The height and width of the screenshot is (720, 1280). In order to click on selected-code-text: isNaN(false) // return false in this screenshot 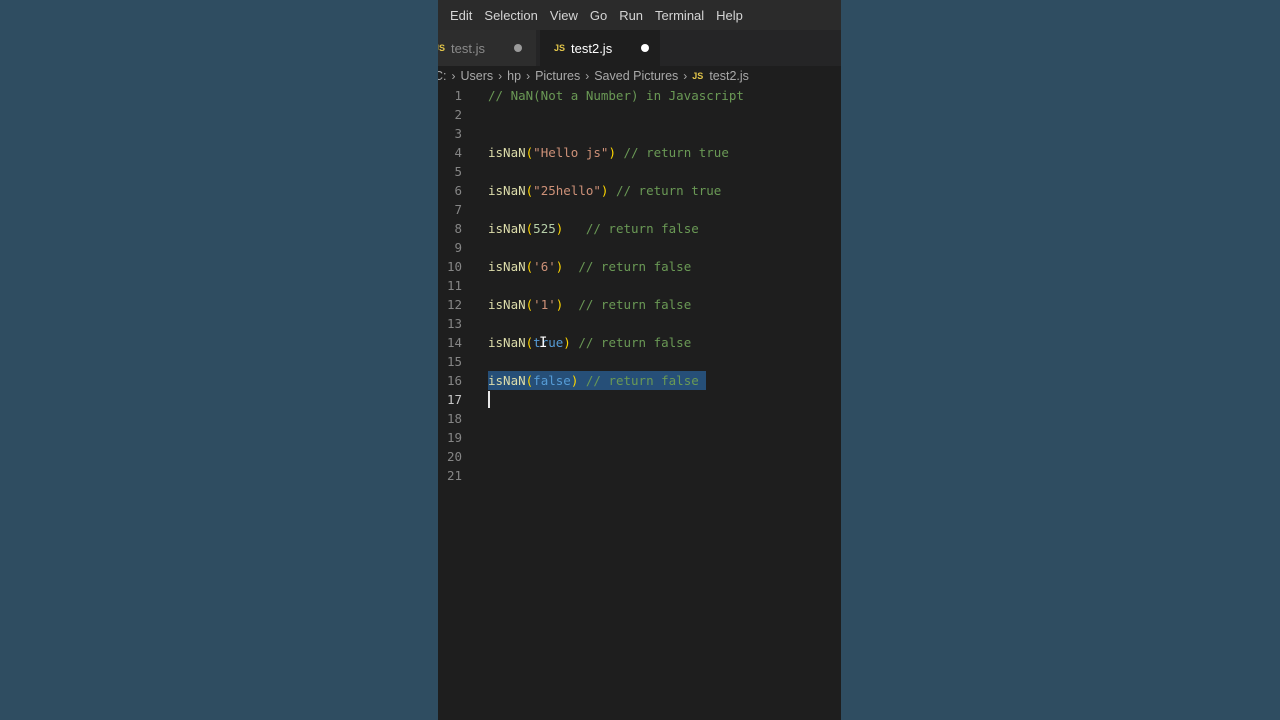, I will do `click(597, 380)`.